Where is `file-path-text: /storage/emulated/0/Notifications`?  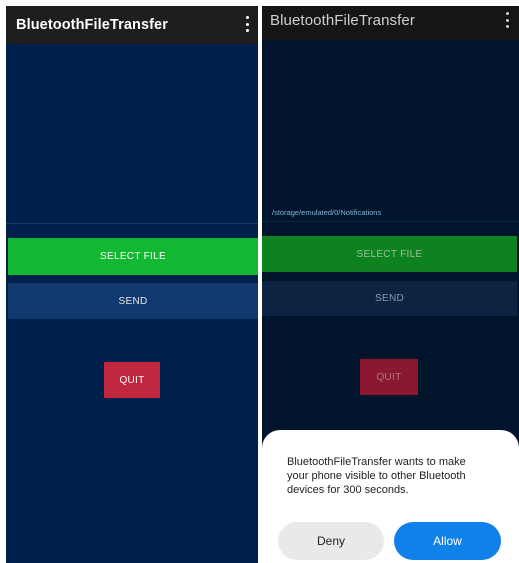
file-path-text: /storage/emulated/0/Notifications is located at coordinates (327, 212).